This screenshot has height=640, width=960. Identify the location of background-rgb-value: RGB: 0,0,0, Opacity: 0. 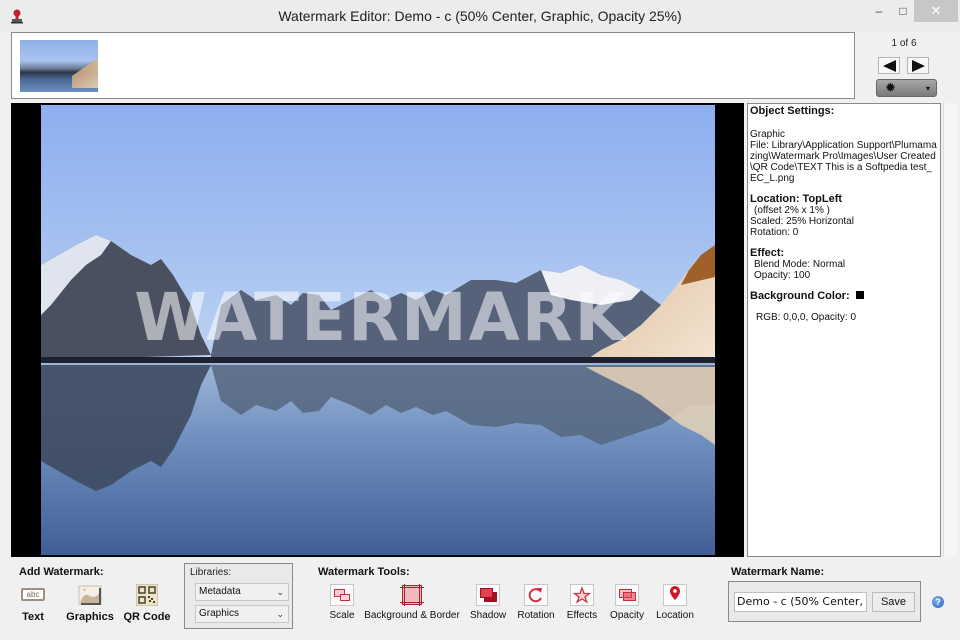
(806, 317).